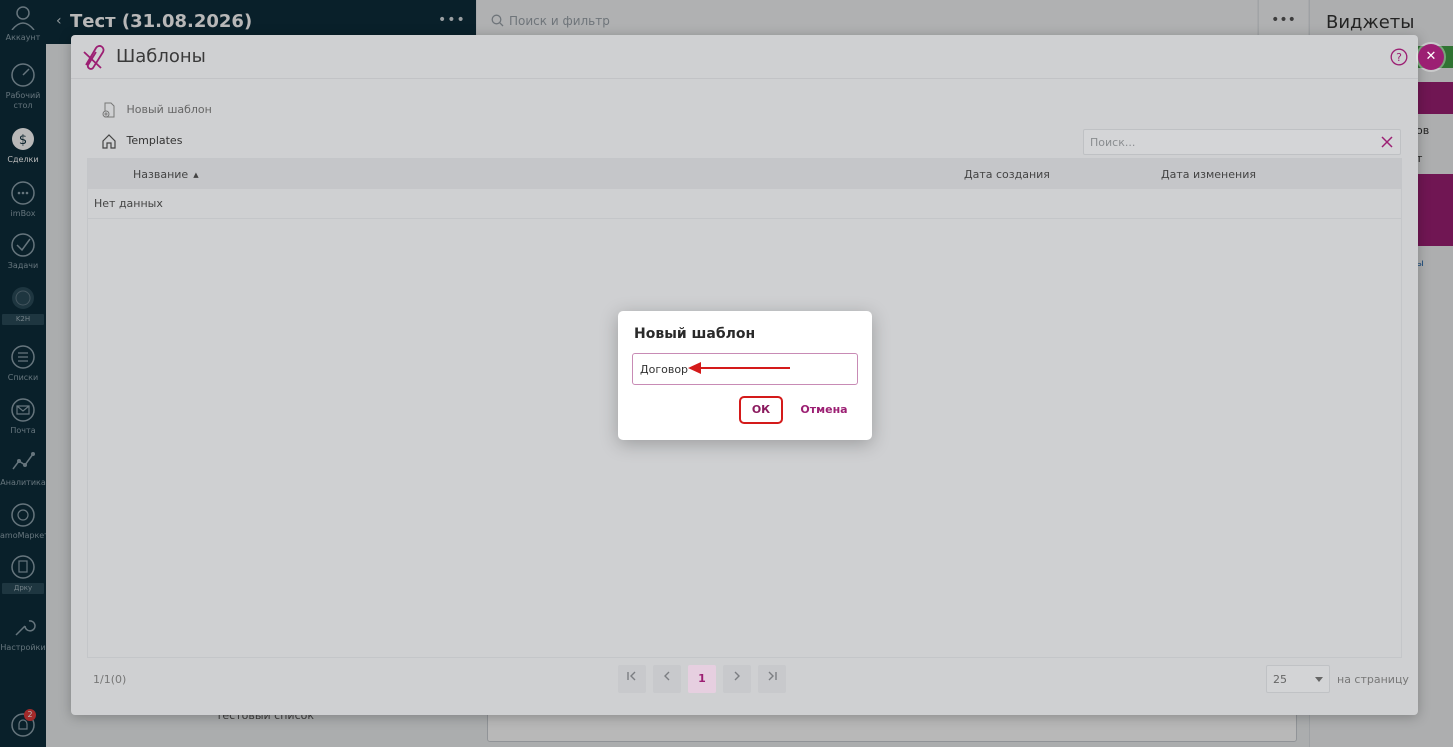  I want to click on template-search-box, so click(1242, 142).